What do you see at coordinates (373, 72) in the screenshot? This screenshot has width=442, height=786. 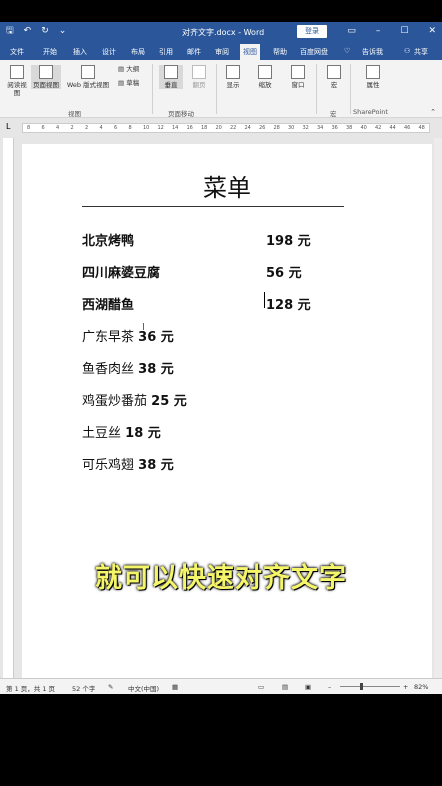 I see `properties-icon` at bounding box center [373, 72].